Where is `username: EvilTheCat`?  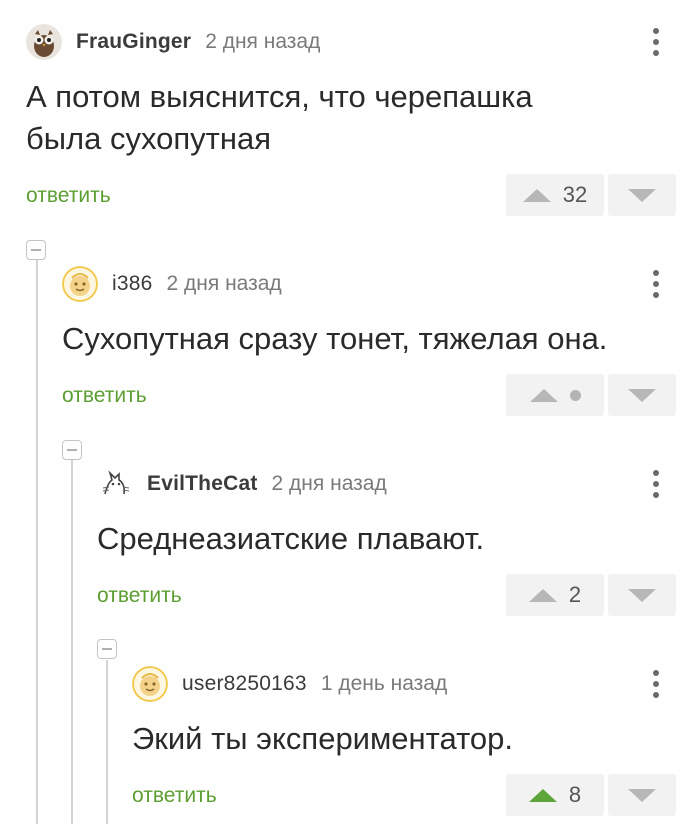 username: EvilTheCat is located at coordinates (202, 484).